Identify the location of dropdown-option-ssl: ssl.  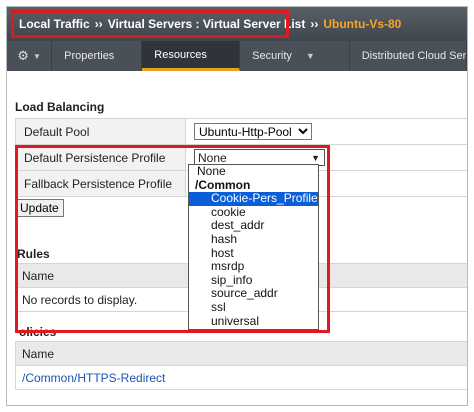
(253, 307).